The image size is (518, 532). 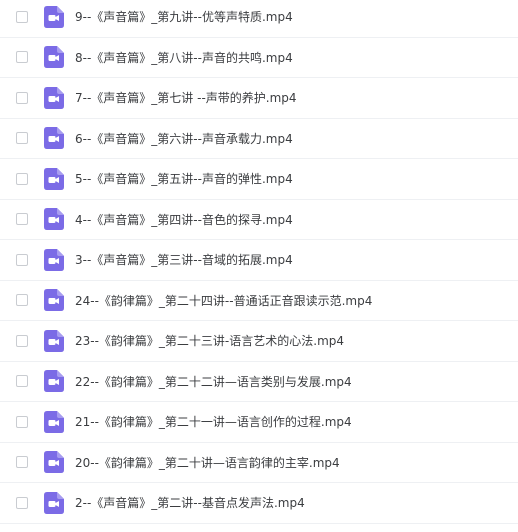 I want to click on file-name: 7--《声音篇》_第七讲 --声带的养护.mp4, so click(x=186, y=97).